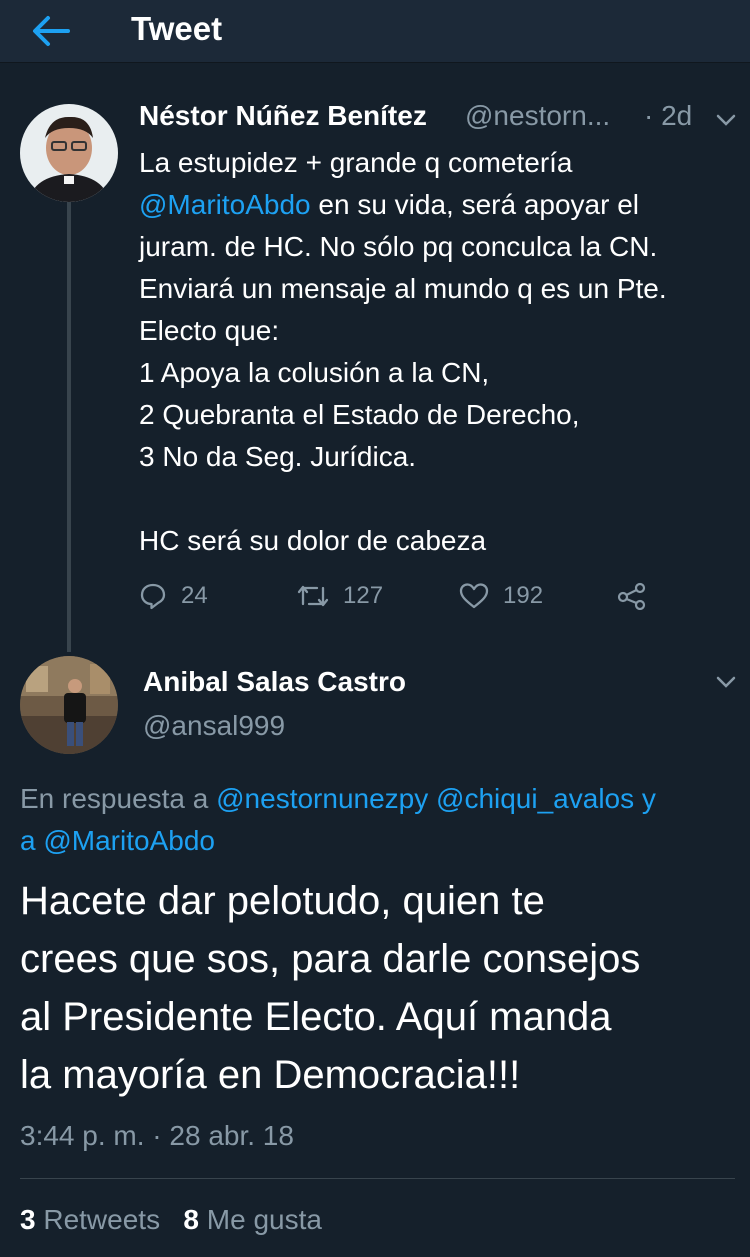 The width and height of the screenshot is (750, 1257). Describe the element at coordinates (316, 1017) in the screenshot. I see `tweet-line: al Presidente Electo. Aquí manda` at that location.